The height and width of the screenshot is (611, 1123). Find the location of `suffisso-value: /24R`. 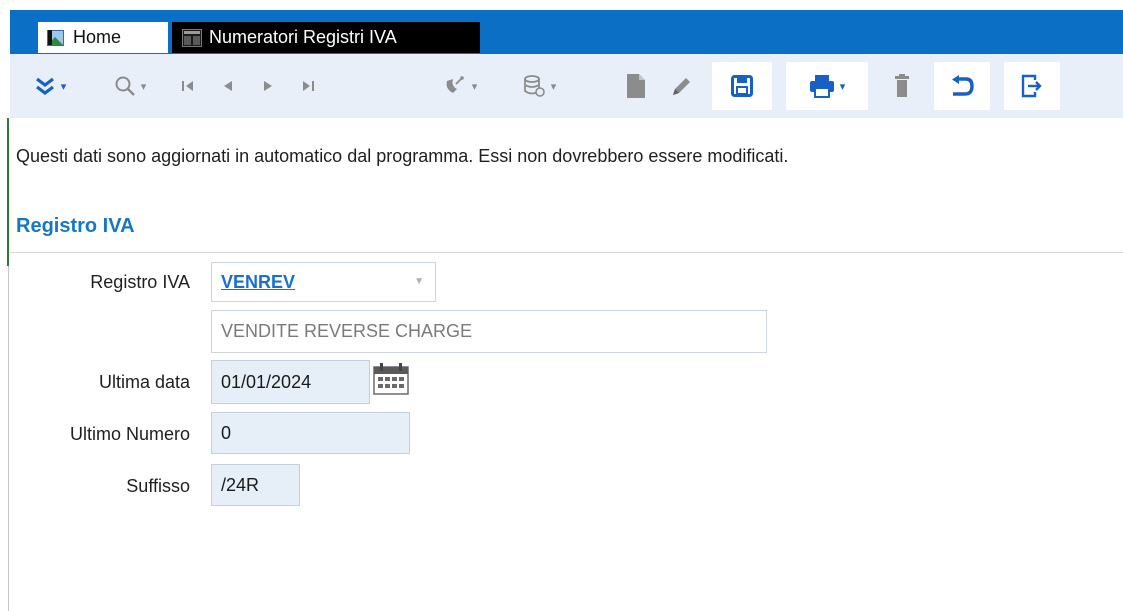

suffisso-value: /24R is located at coordinates (240, 484).